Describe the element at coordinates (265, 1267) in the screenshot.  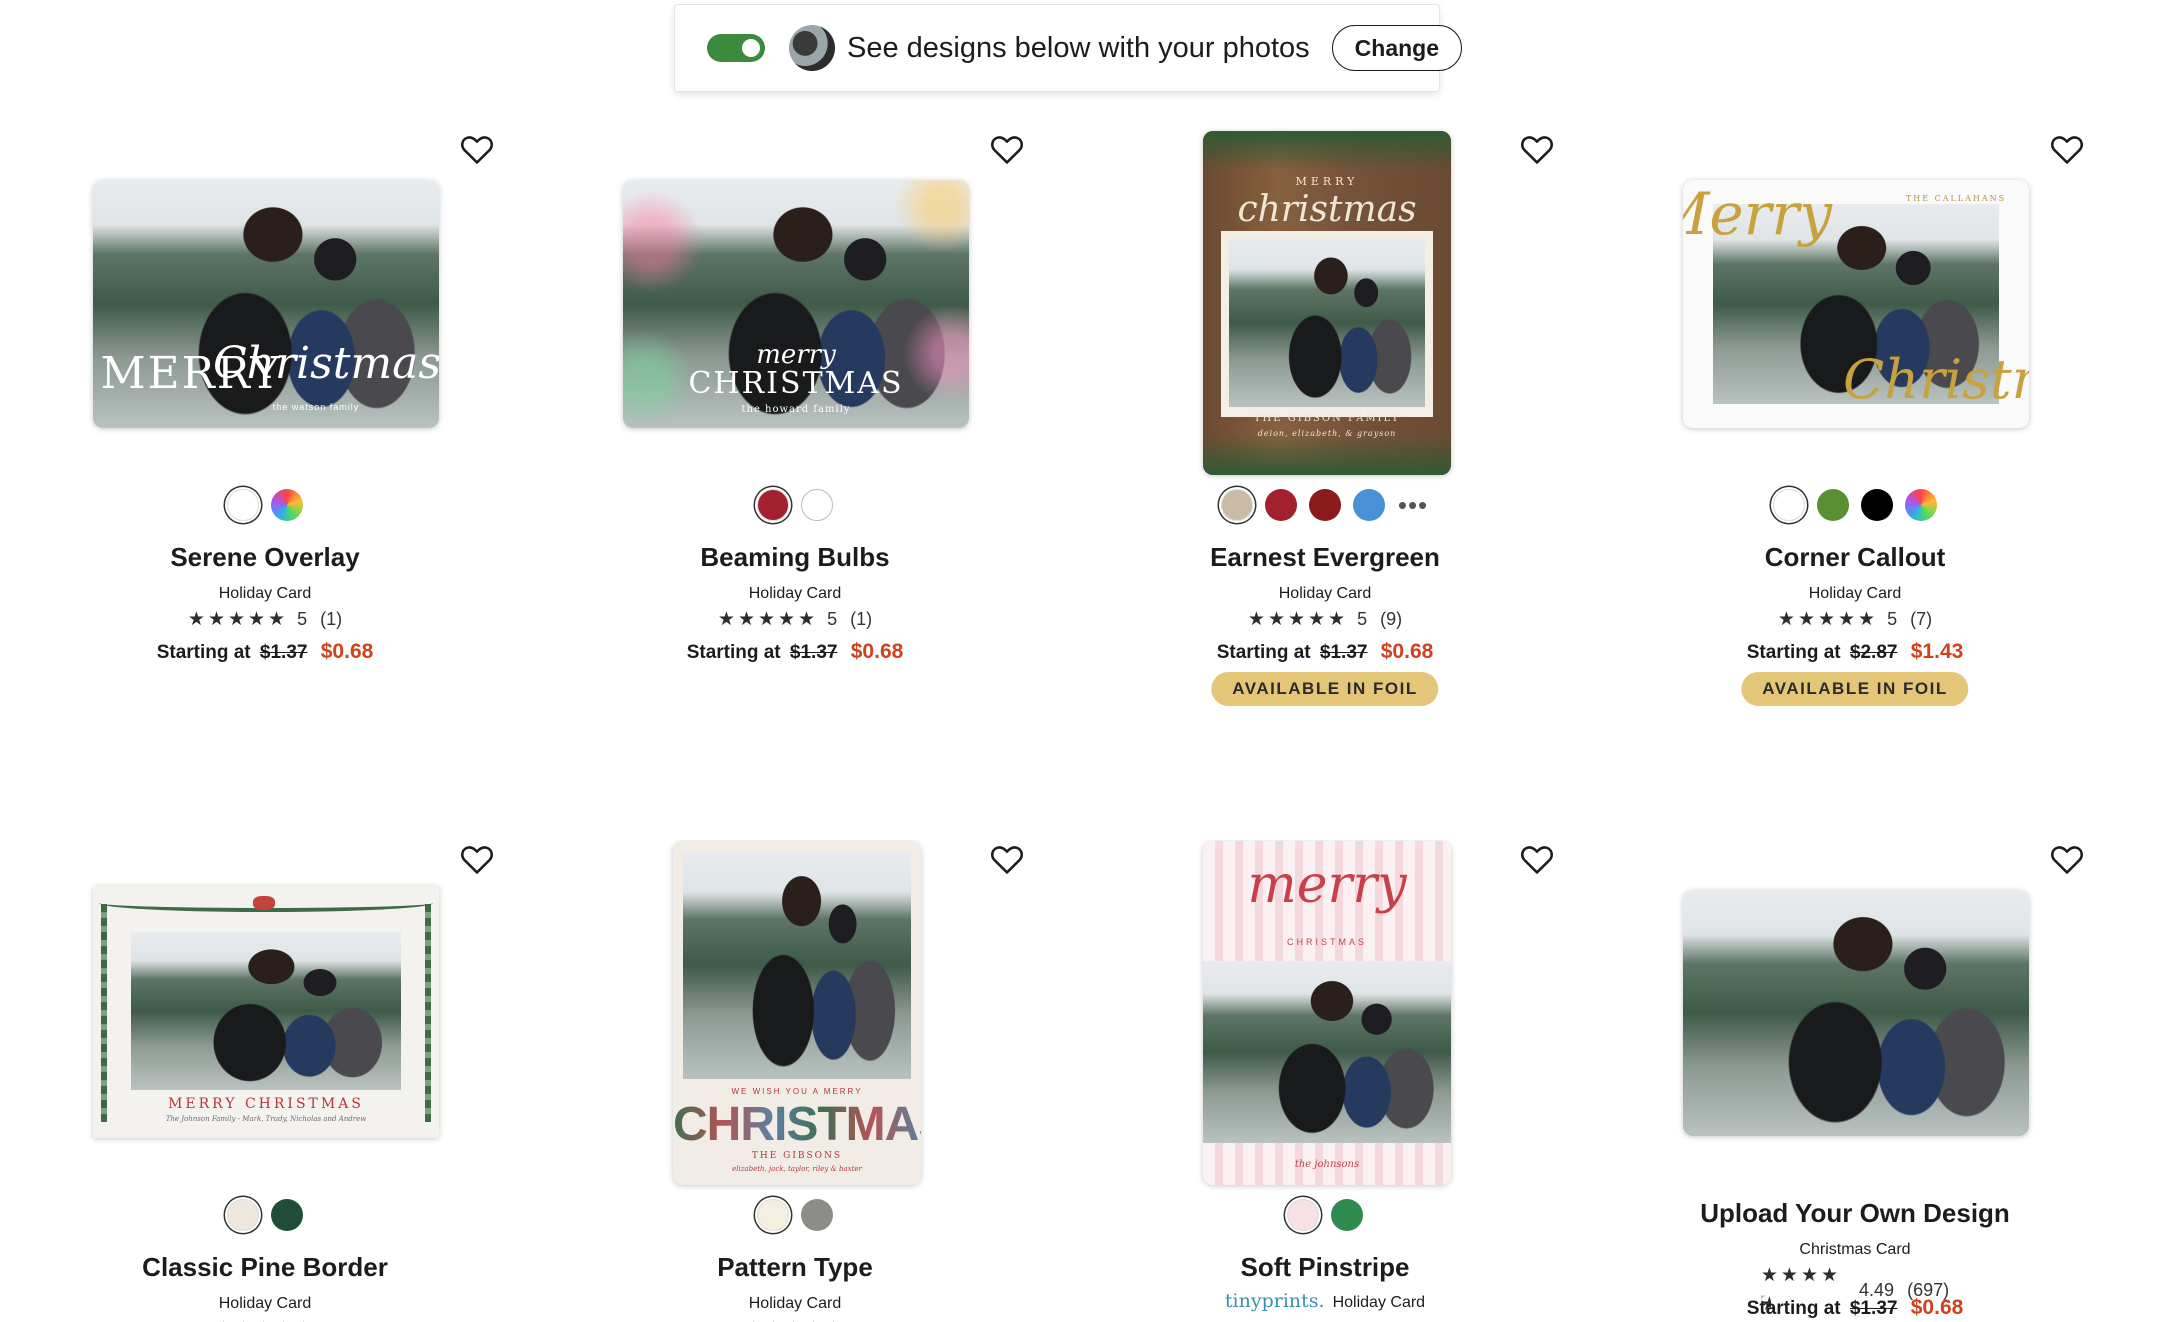
I see `product-title: Classic Pine Border` at that location.